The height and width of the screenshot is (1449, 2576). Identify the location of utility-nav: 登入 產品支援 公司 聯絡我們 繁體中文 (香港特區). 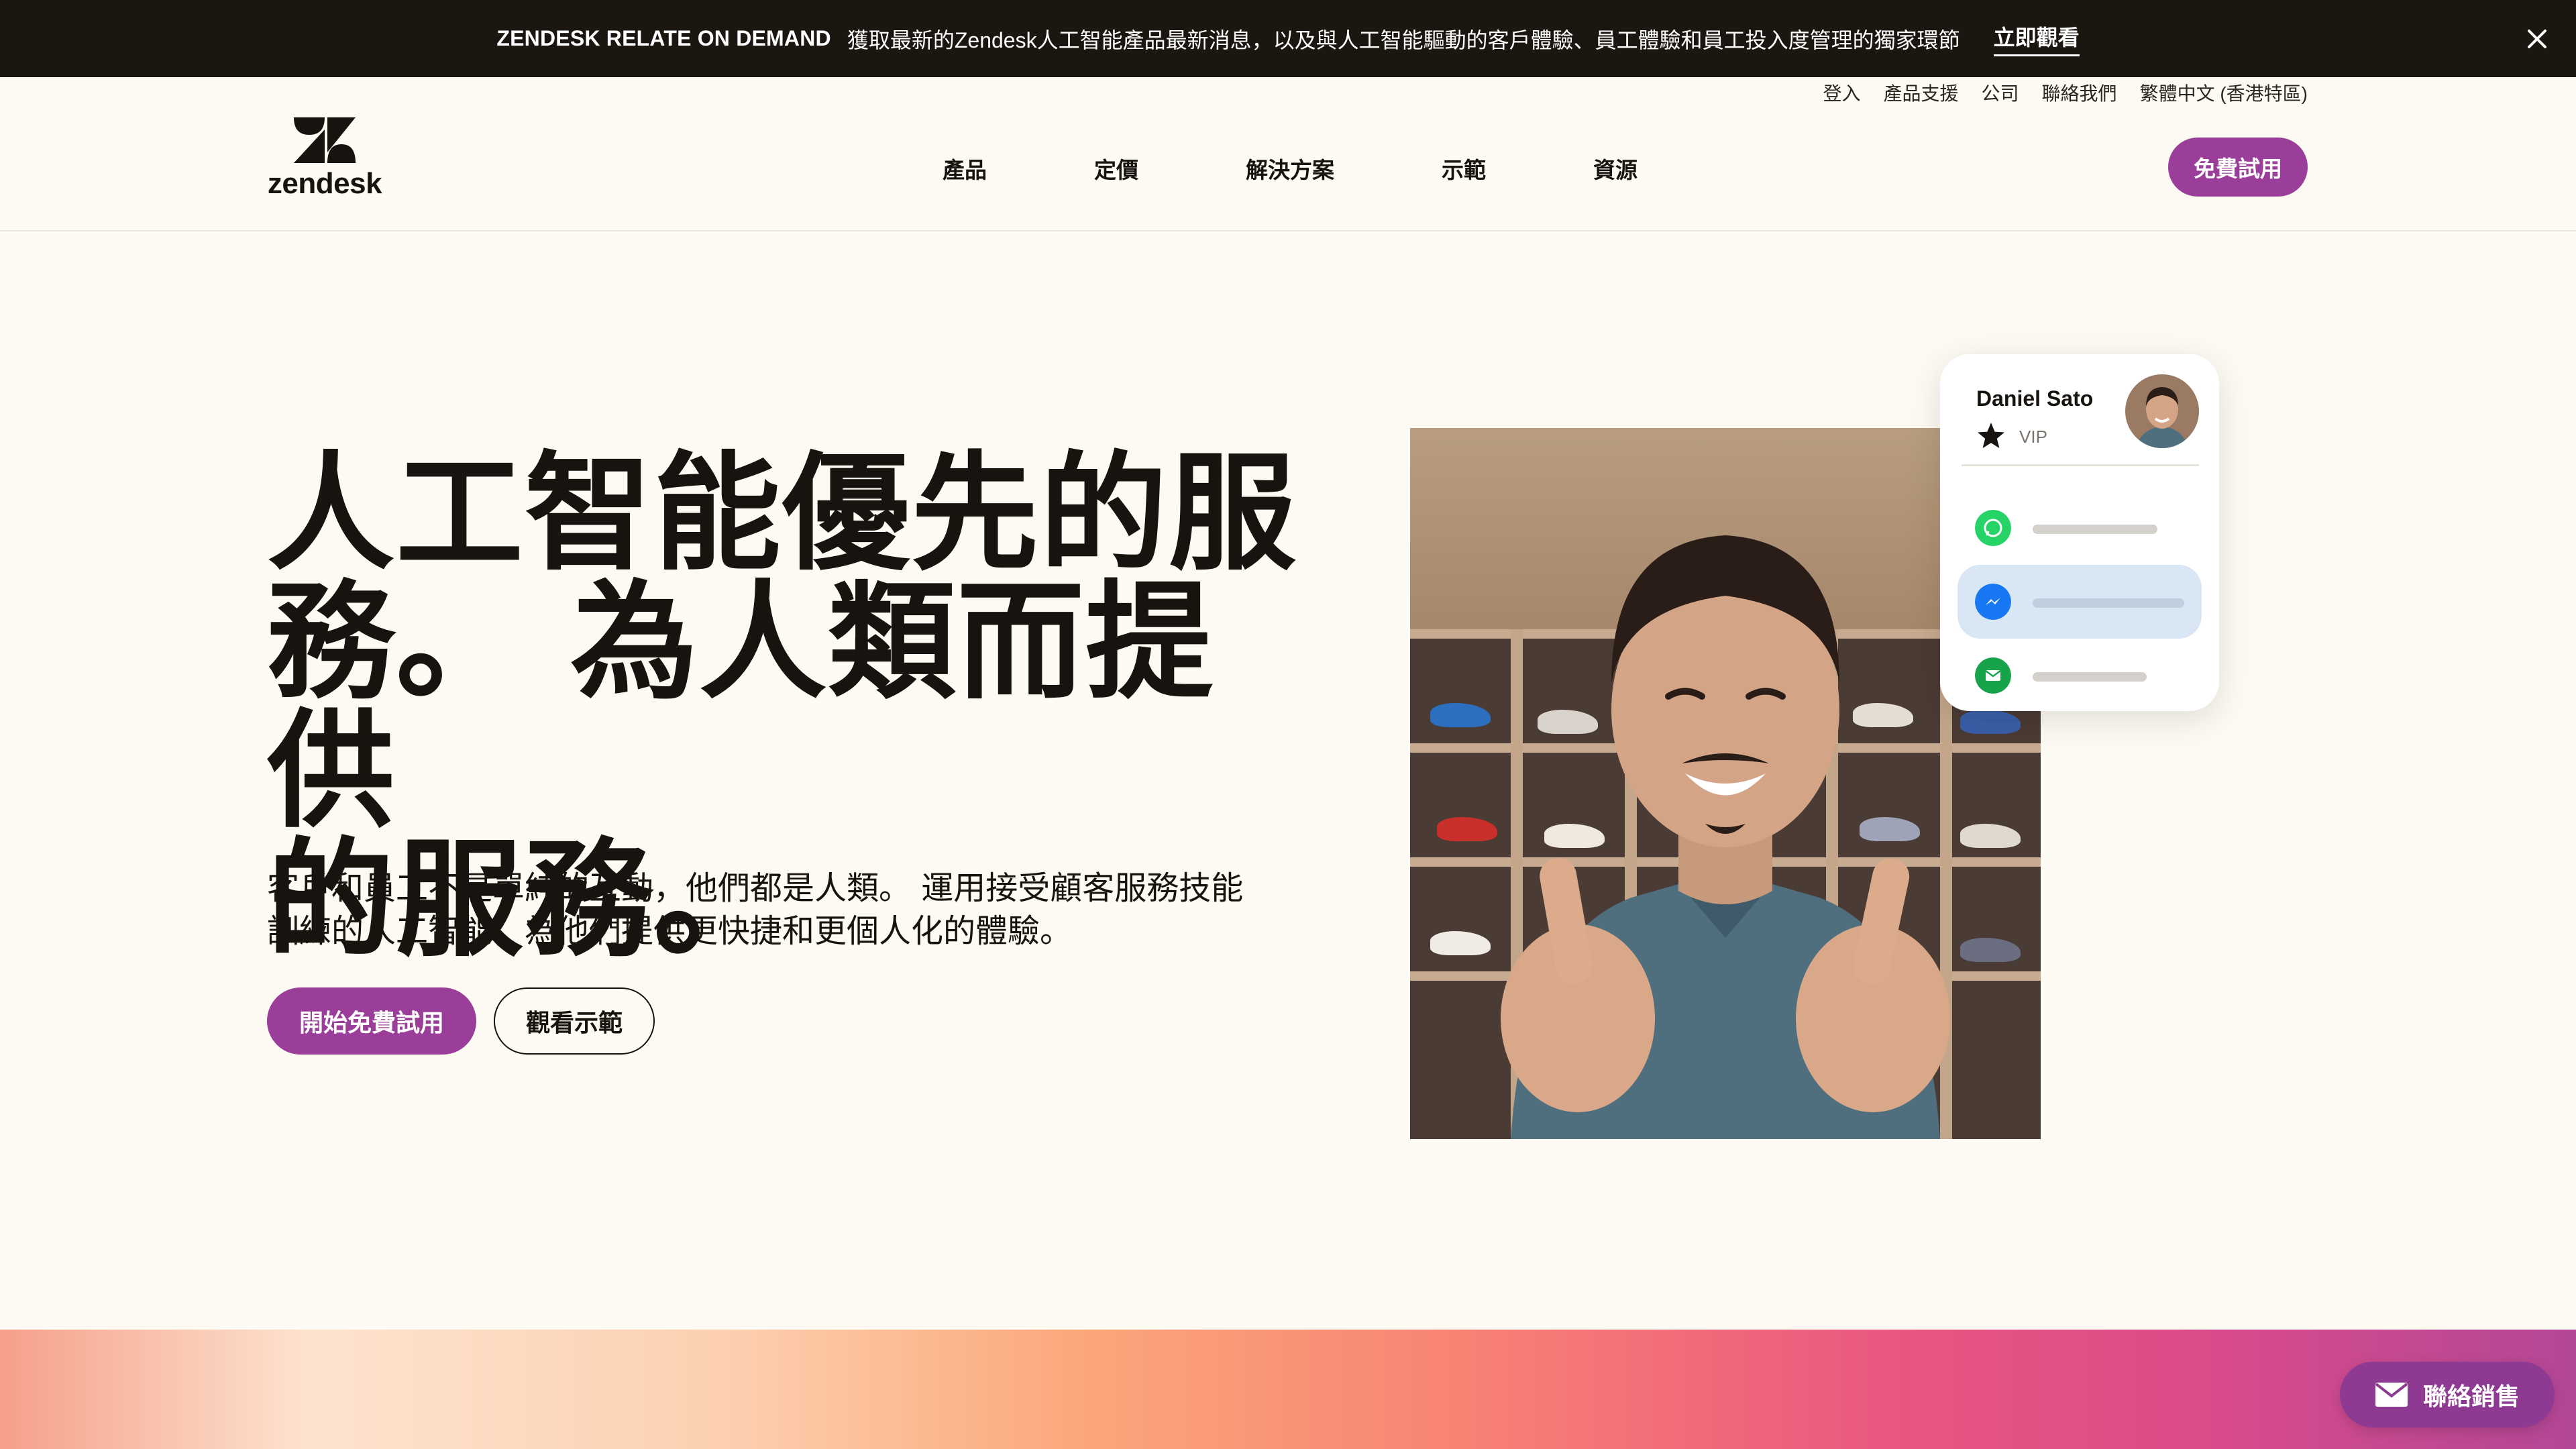
(2065, 92).